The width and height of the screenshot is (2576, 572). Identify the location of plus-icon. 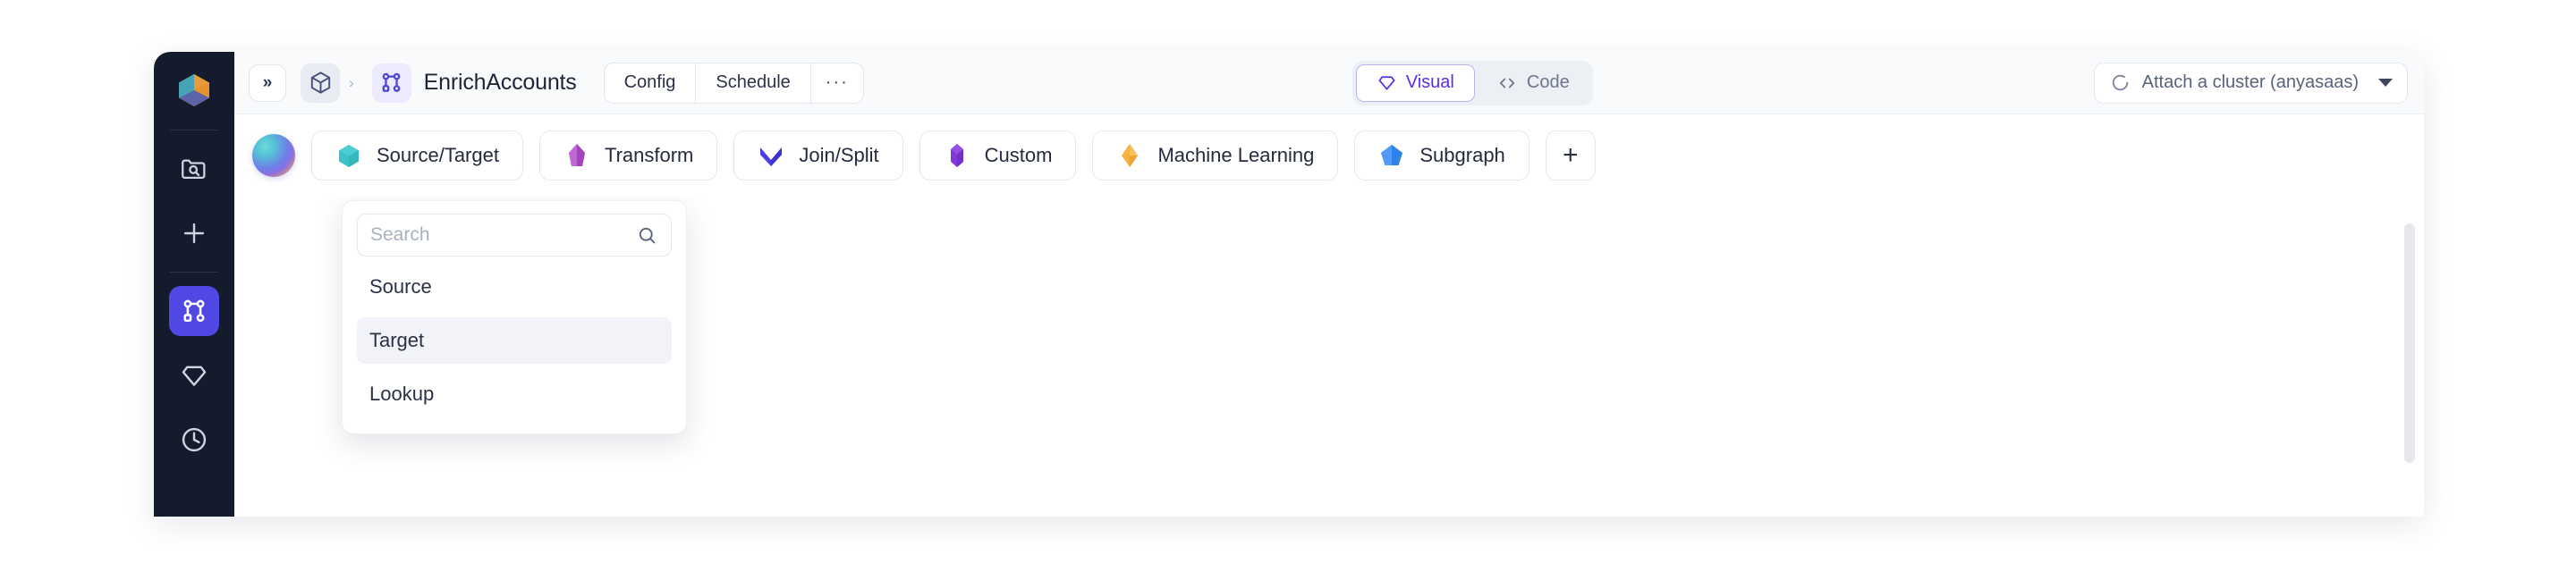
(194, 234).